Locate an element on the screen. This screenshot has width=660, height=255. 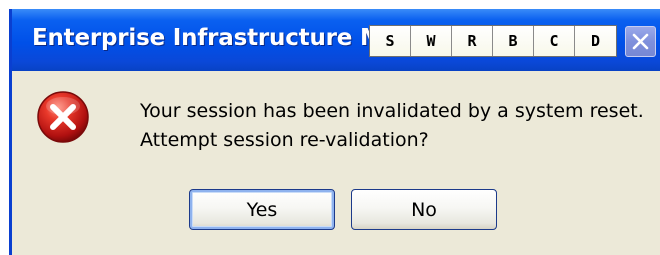
close-button is located at coordinates (640, 41).